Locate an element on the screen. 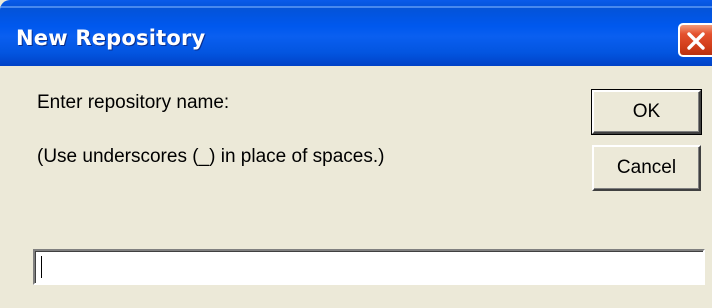  close-button is located at coordinates (695, 40).